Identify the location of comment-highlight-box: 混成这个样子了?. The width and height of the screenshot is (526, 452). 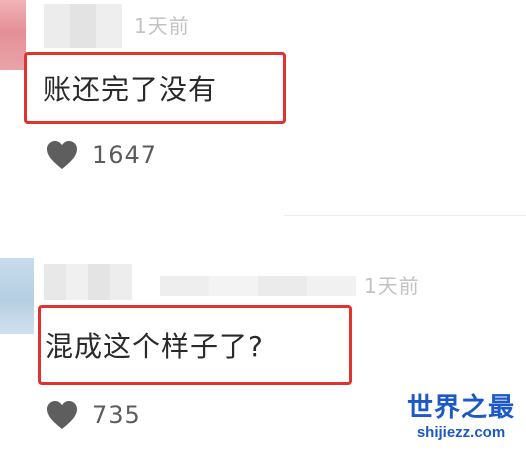
(195, 345).